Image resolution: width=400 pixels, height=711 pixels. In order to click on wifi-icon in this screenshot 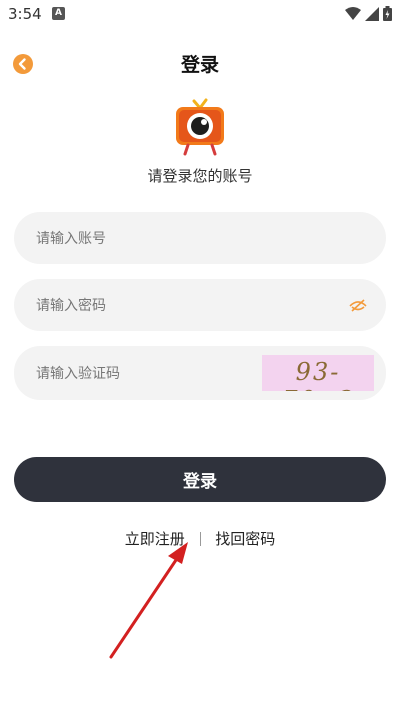, I will do `click(353, 13)`.